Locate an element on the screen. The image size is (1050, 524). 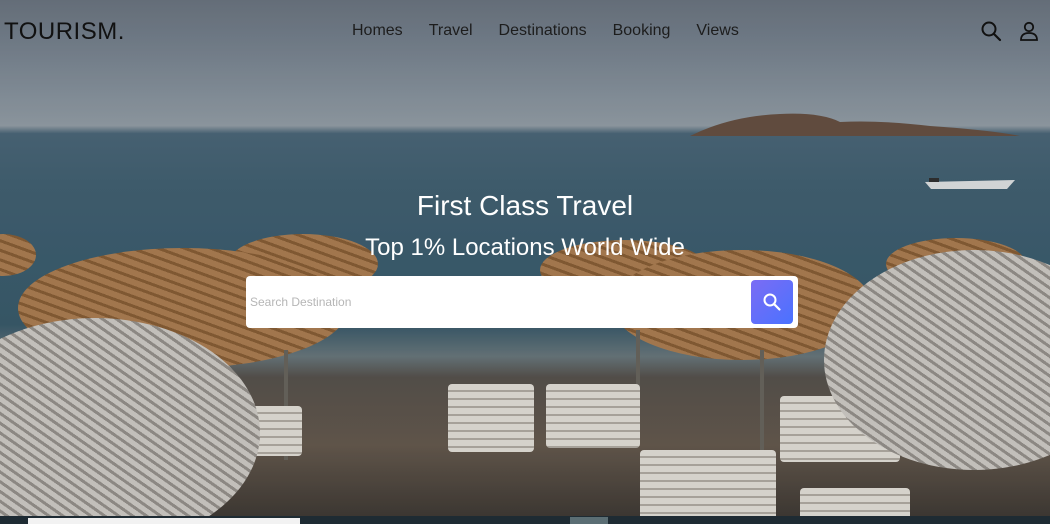
user-icon is located at coordinates (1029, 31).